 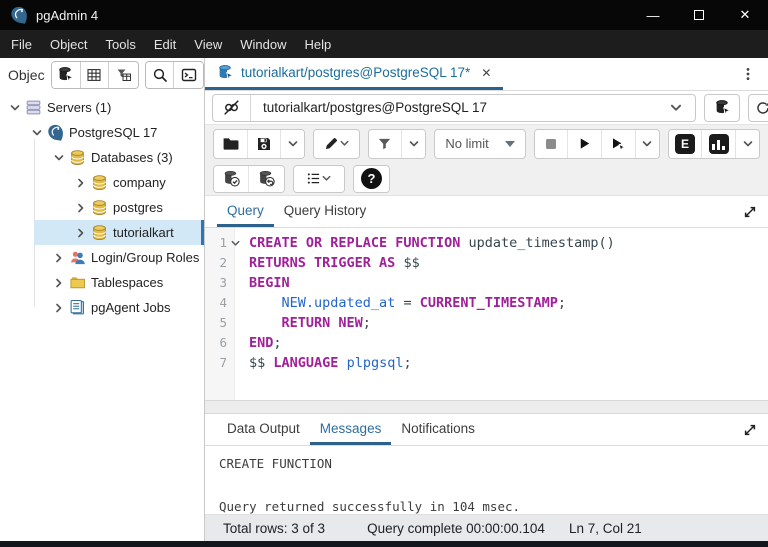 I want to click on menu-window: Window, so click(x=263, y=44).